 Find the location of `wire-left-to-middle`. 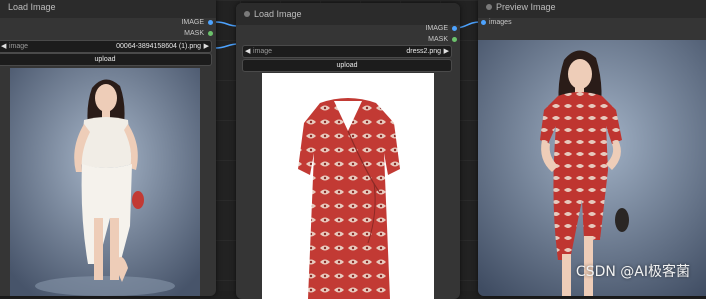

wire-left-to-middle is located at coordinates (227, 46).